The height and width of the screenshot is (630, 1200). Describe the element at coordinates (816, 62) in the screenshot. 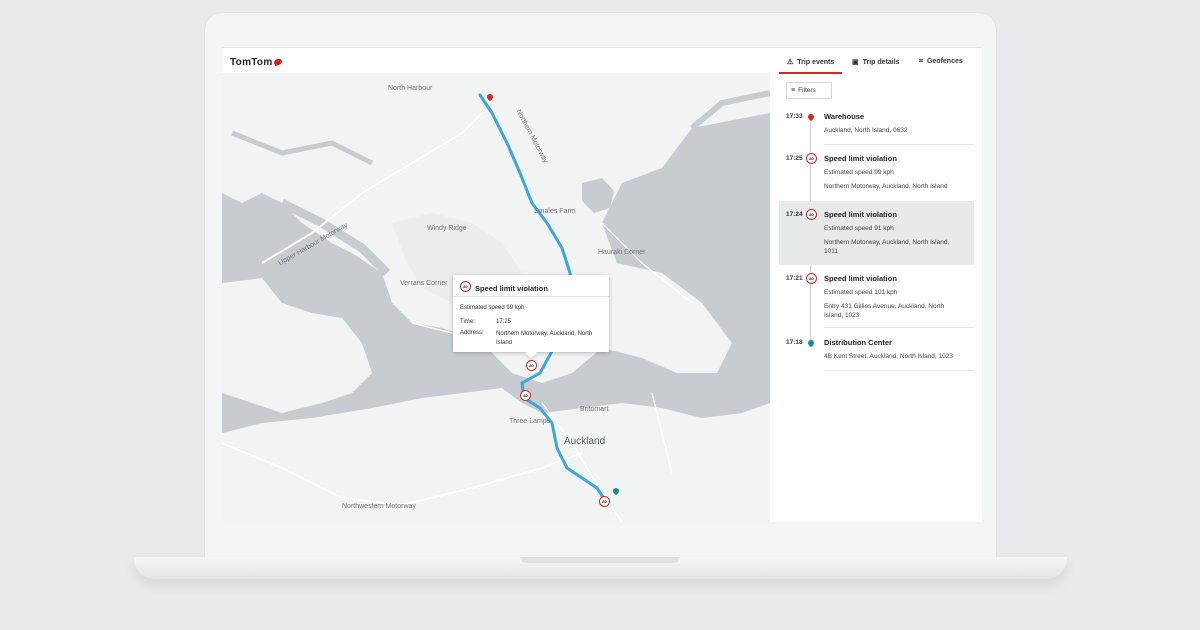

I see `tab-label: Trip events` at that location.